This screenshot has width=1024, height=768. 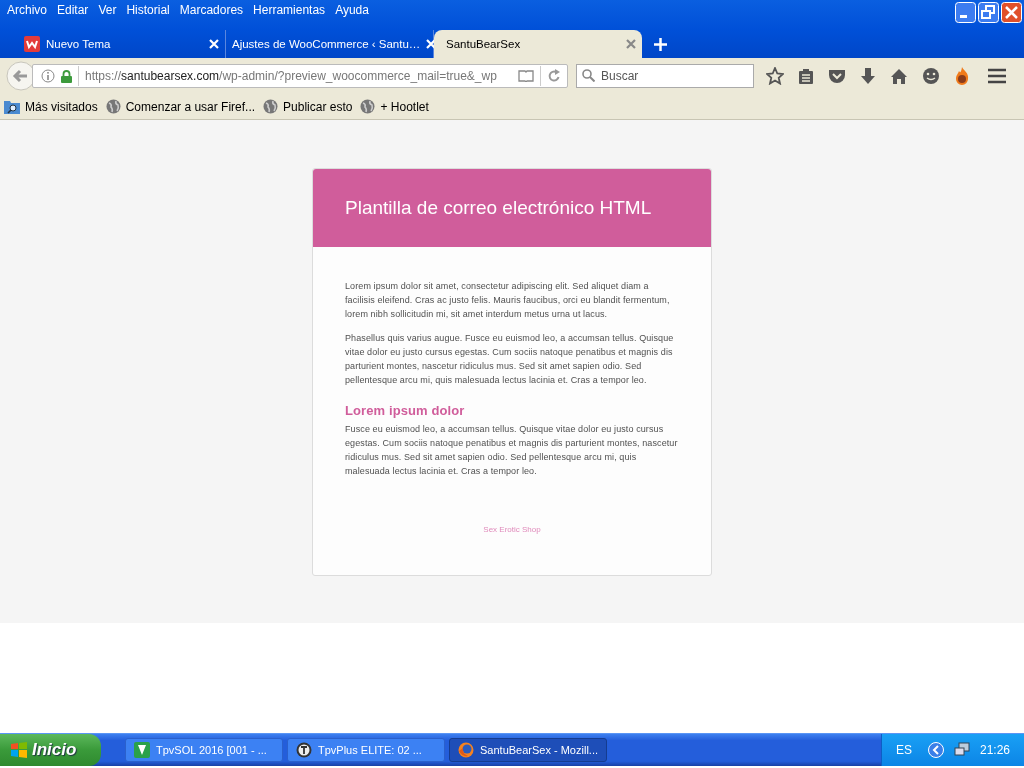 I want to click on windows-flag-icon, so click(x=19, y=750).